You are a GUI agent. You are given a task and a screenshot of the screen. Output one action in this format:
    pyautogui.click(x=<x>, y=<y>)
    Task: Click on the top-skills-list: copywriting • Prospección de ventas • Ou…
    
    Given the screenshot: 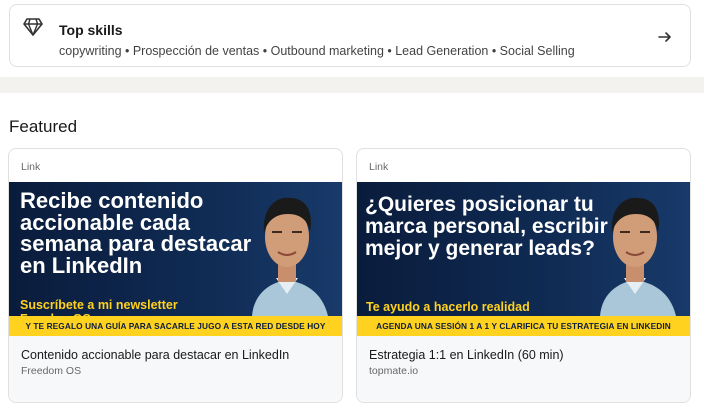 What is the action you would take?
    pyautogui.click(x=317, y=51)
    